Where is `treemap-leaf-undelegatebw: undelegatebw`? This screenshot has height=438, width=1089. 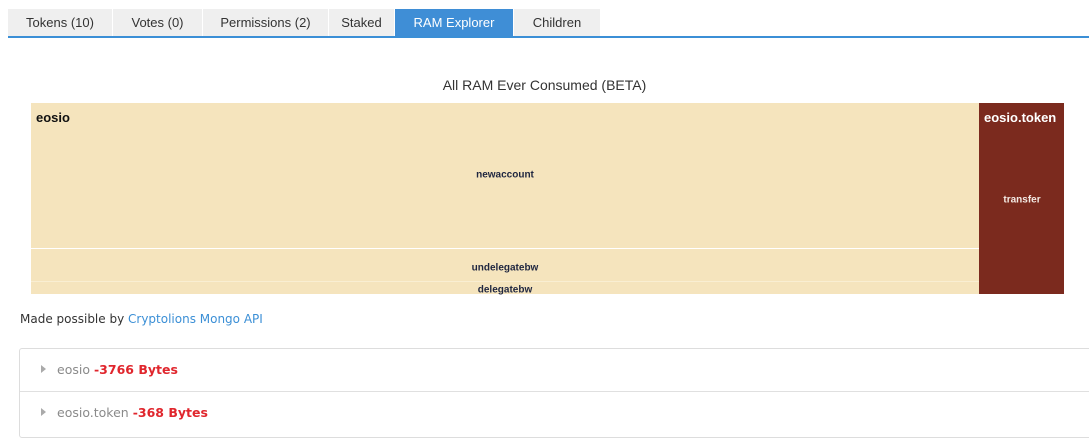
treemap-leaf-undelegatebw: undelegatebw is located at coordinates (505, 266).